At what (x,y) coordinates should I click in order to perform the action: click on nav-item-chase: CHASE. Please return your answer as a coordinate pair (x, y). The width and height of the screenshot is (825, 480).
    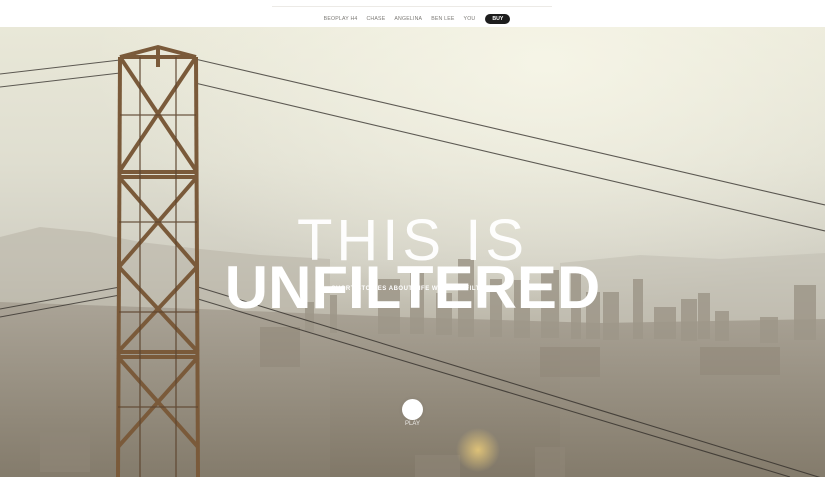
    Looking at the image, I should click on (375, 19).